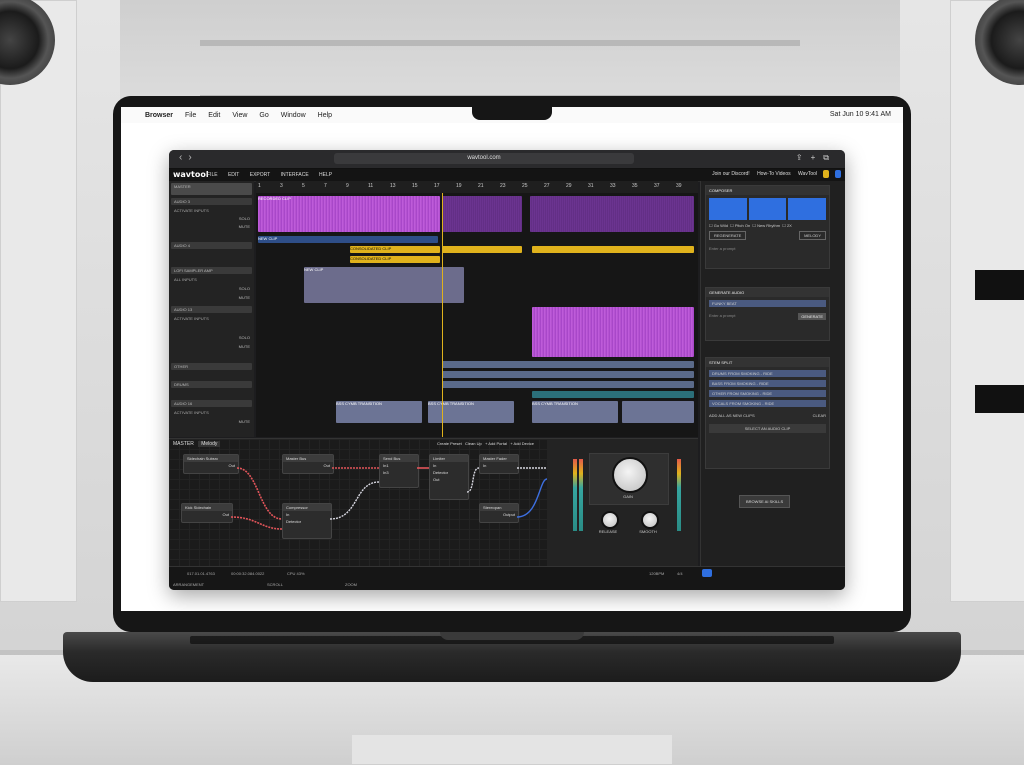 The width and height of the screenshot is (1024, 765). Describe the element at coordinates (767, 383) in the screenshot. I see `stem-clip: BASS FROM SMOKING - RIDE` at that location.